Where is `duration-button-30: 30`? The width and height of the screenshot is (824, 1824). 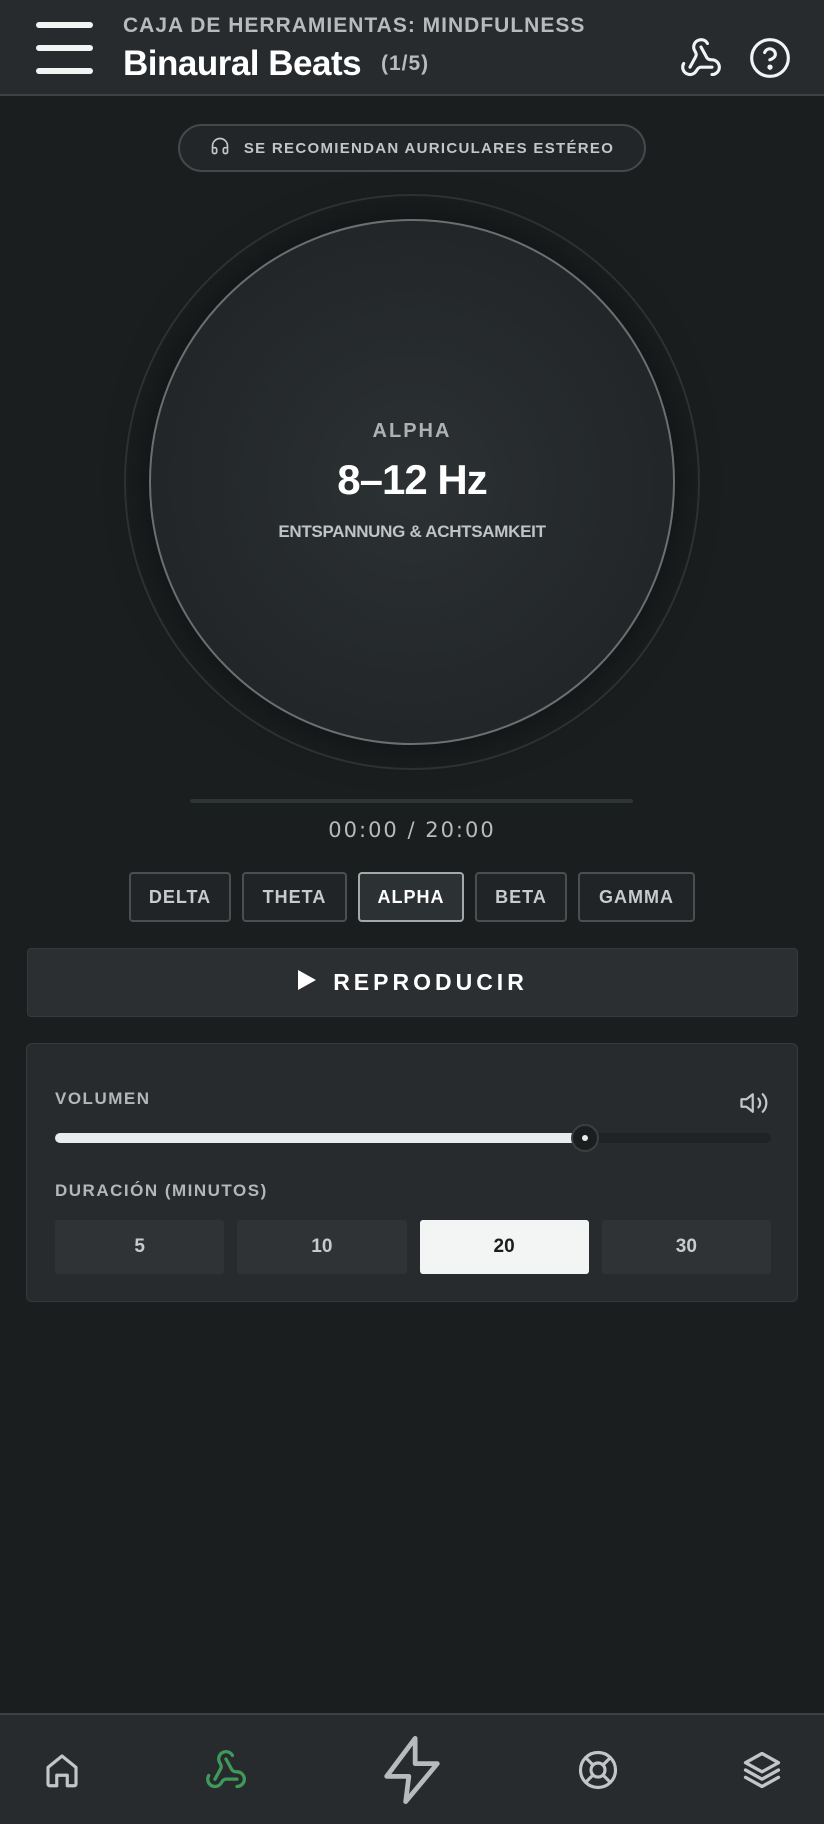
duration-button-30: 30 is located at coordinates (686, 1247).